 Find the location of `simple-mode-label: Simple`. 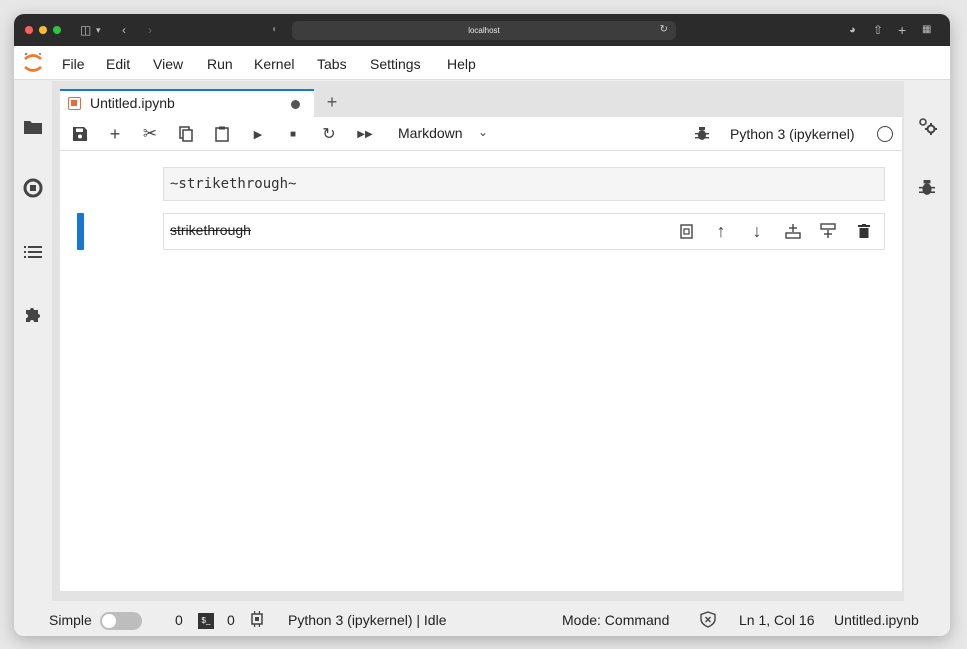

simple-mode-label: Simple is located at coordinates (70, 620).